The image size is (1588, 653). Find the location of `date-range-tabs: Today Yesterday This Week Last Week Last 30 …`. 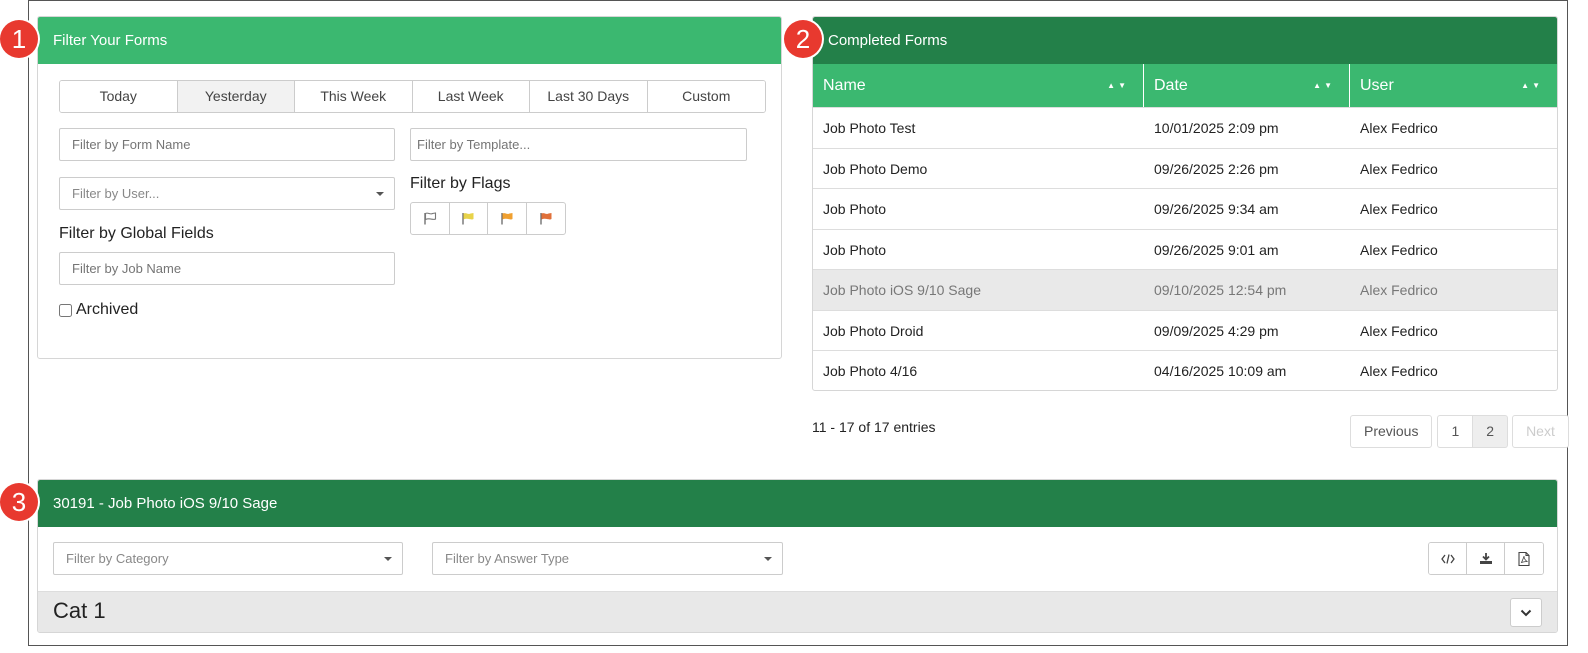

date-range-tabs: Today Yesterday This Week Last Week Last 30 … is located at coordinates (412, 96).